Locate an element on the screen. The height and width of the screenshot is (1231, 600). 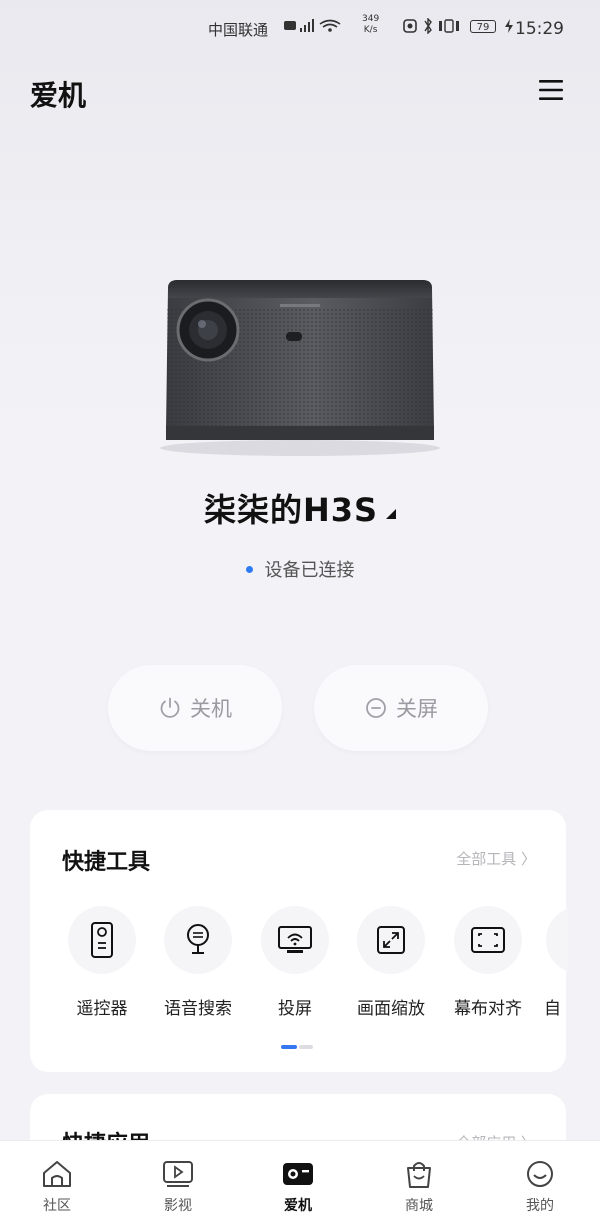
tab-video: 影视 is located at coordinates (178, 1187).